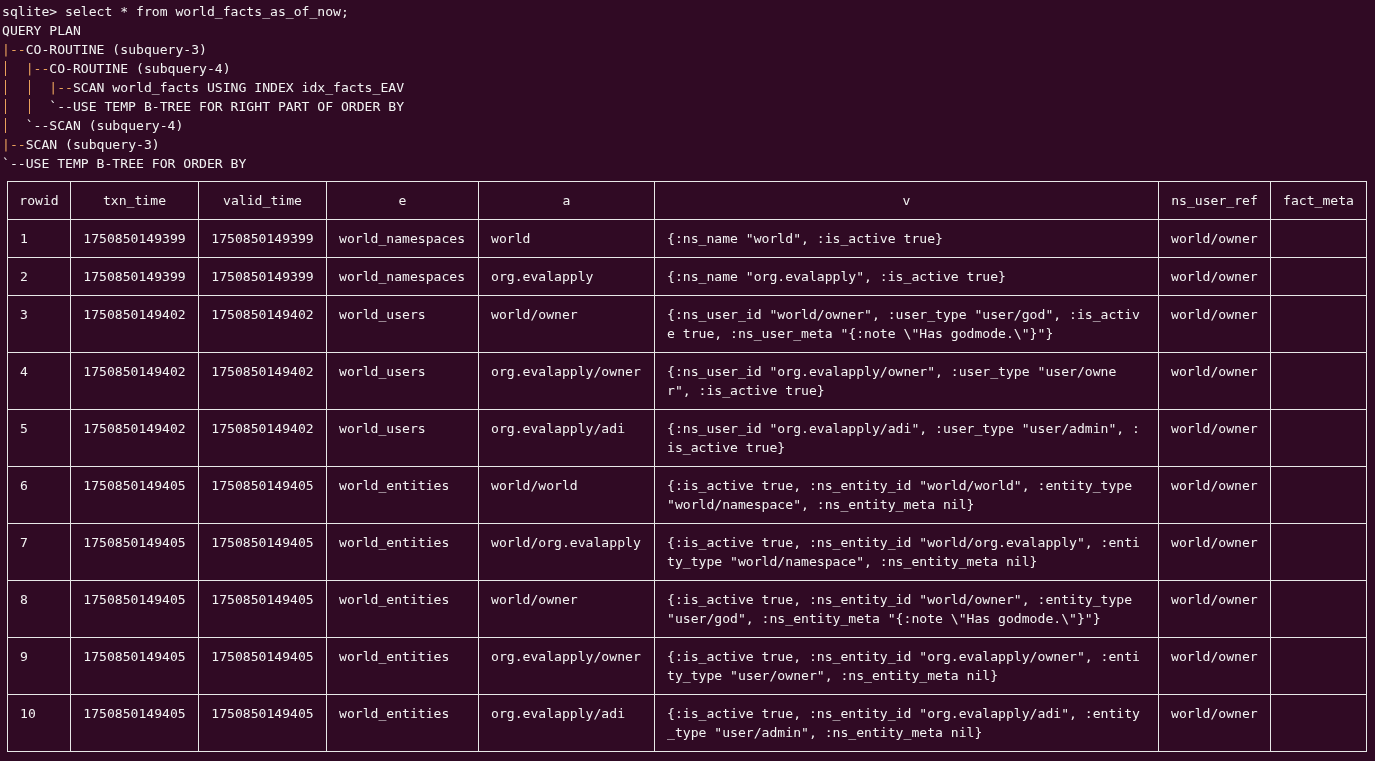 This screenshot has height=761, width=1375. Describe the element at coordinates (39, 552) in the screenshot. I see `table-cell: 7` at that location.